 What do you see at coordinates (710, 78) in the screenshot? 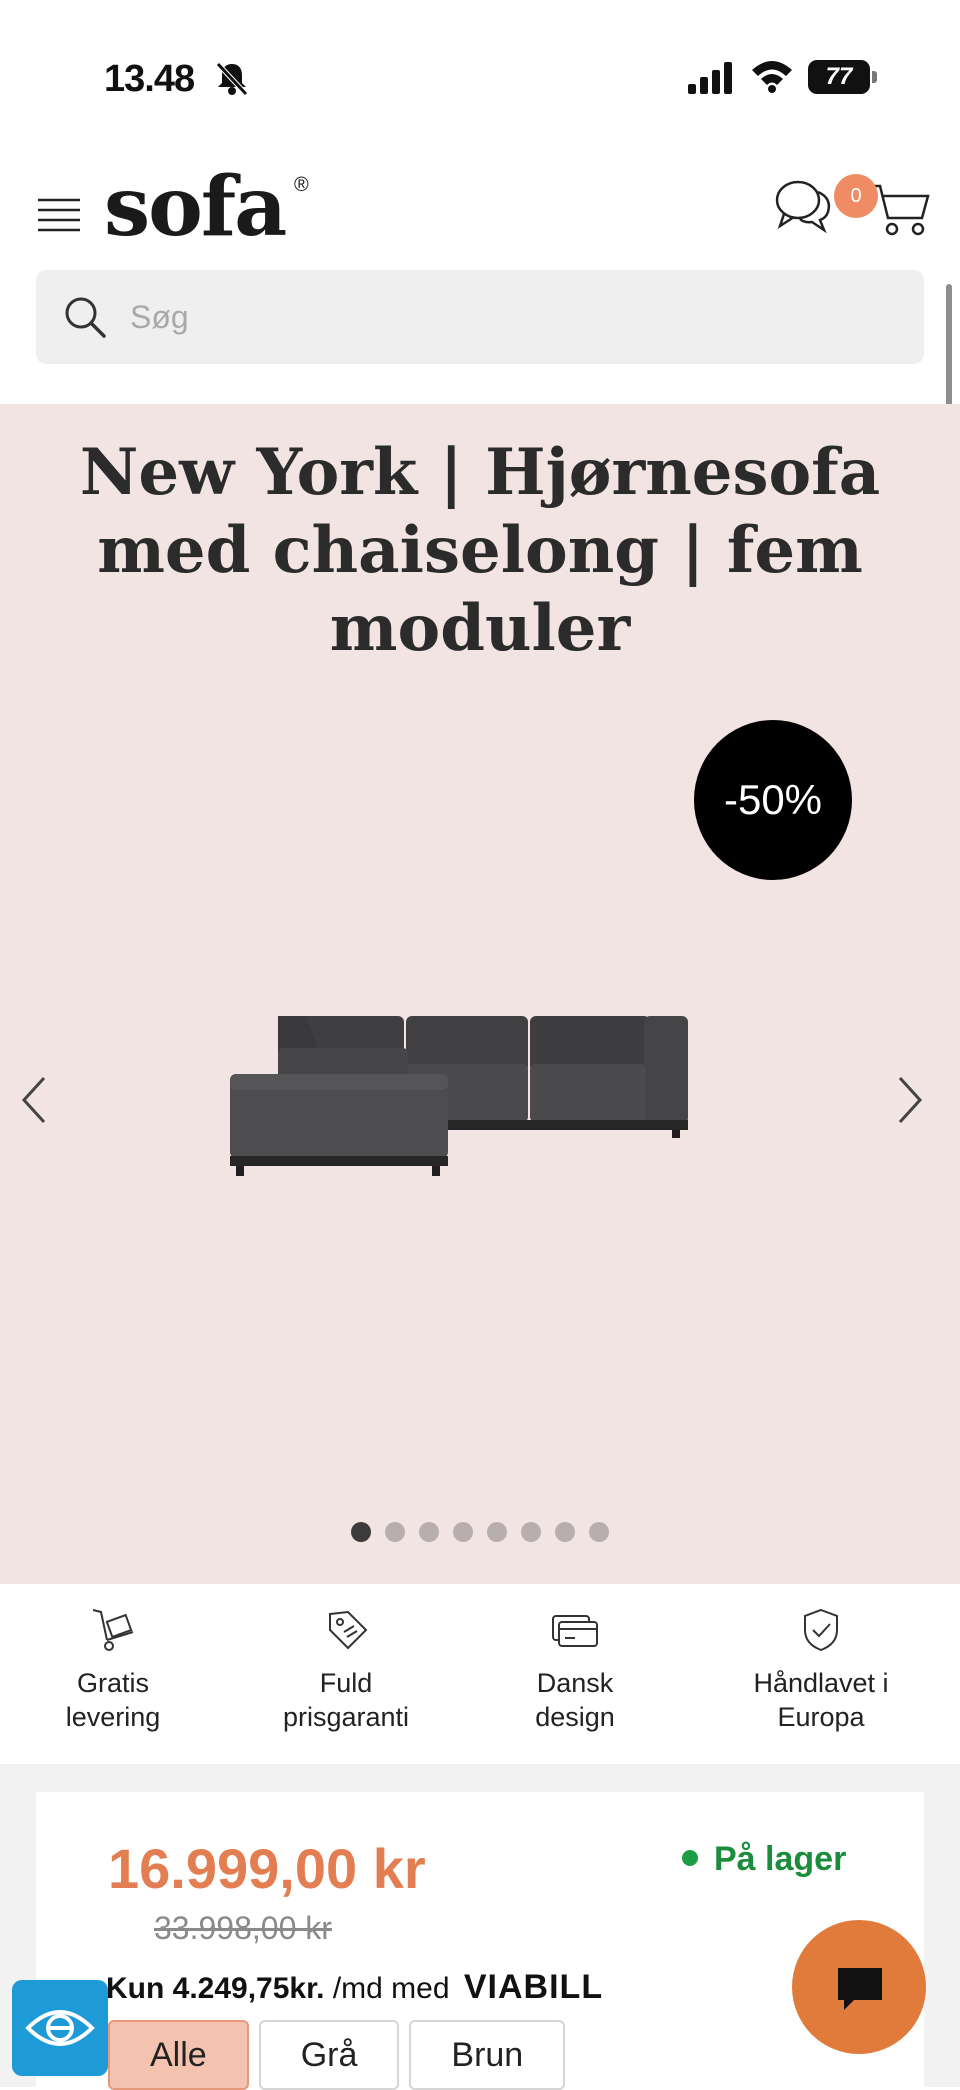
I see `signal-icon` at bounding box center [710, 78].